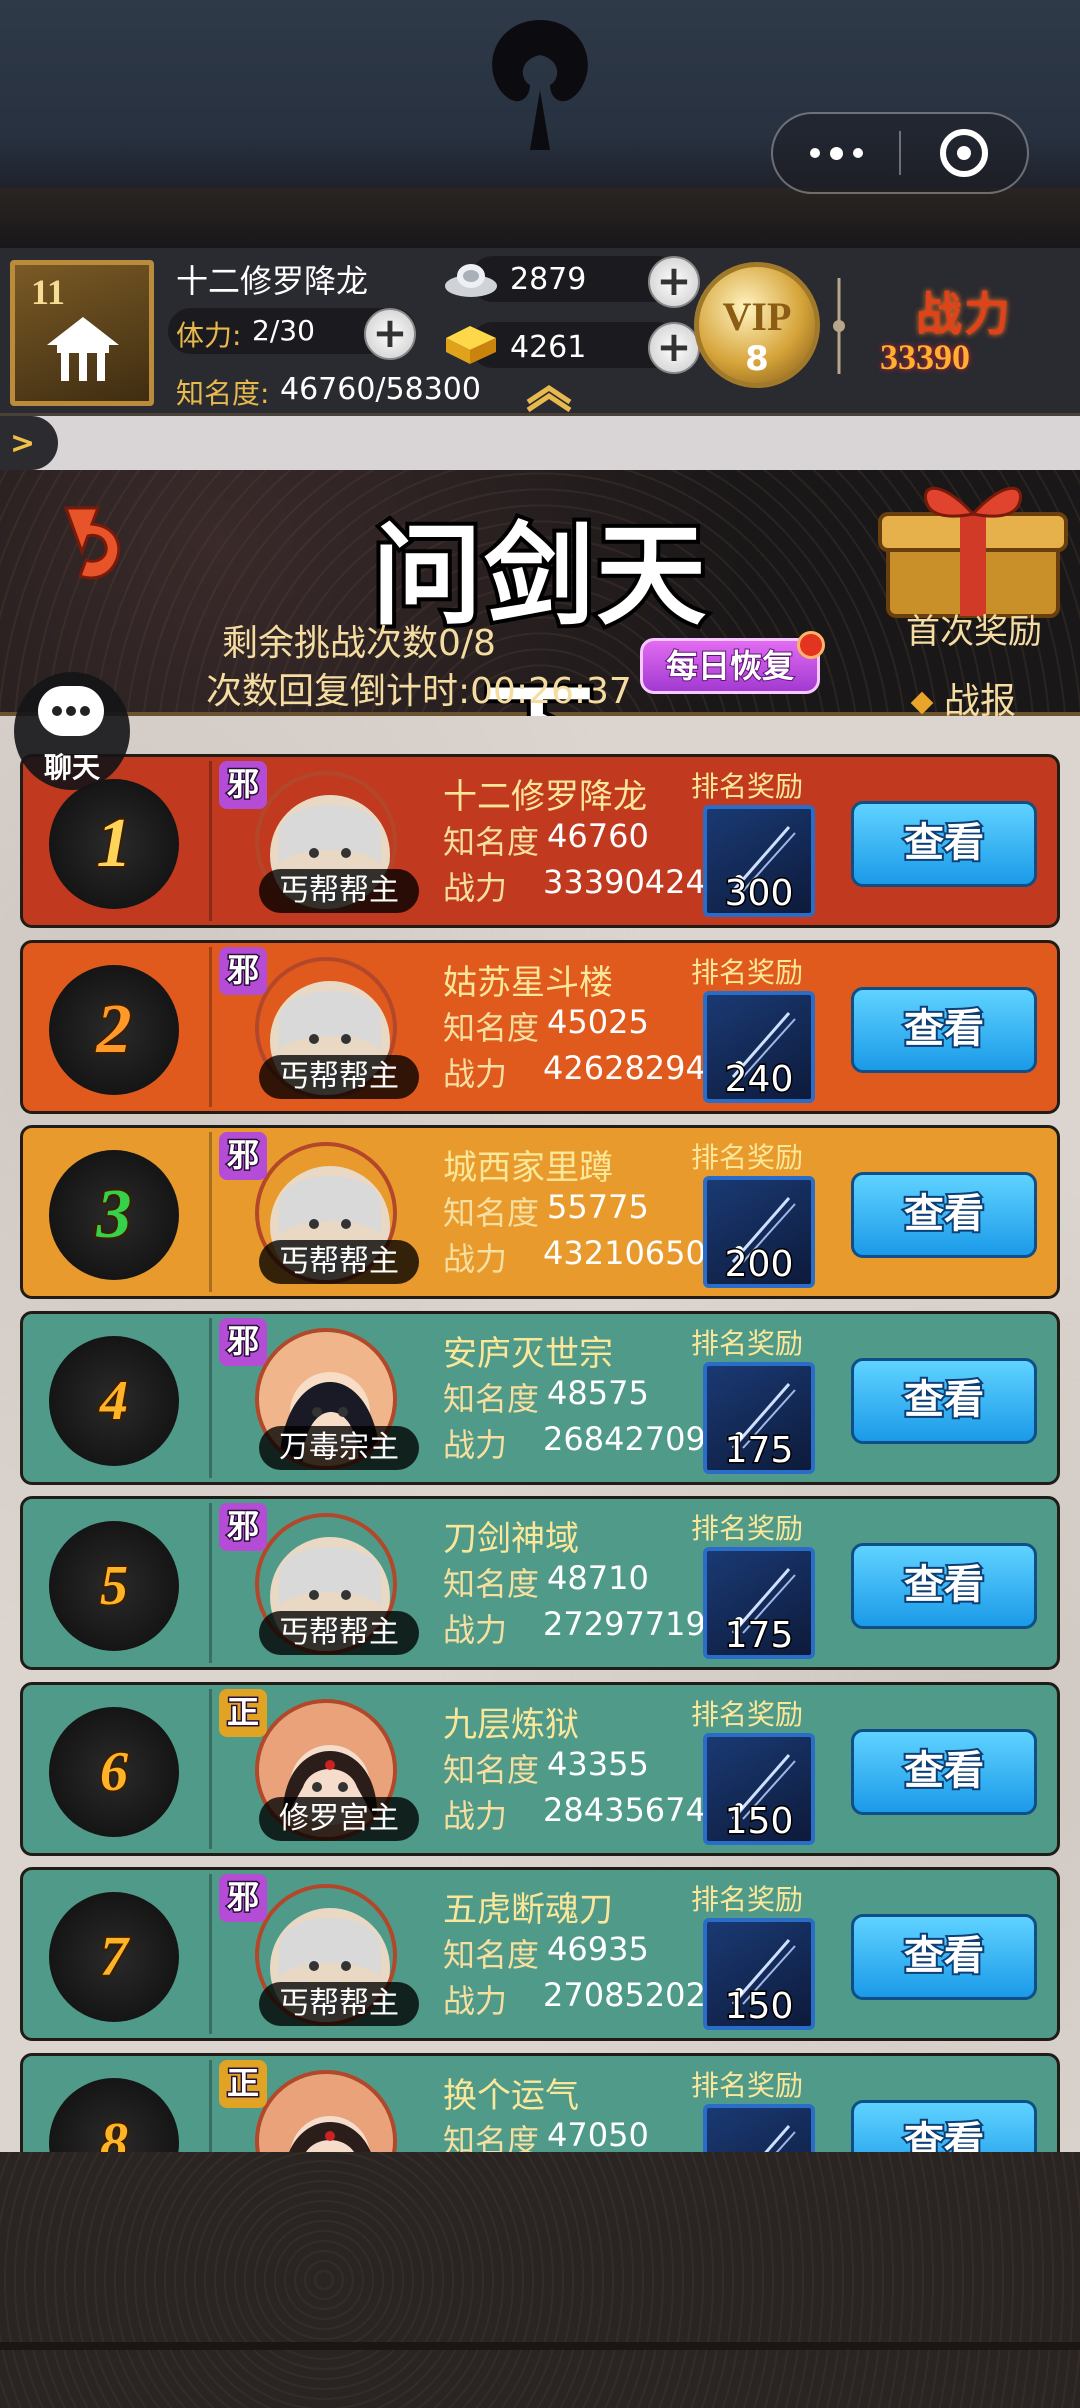  What do you see at coordinates (598, 1763) in the screenshot?
I see `fame-value: 43355` at bounding box center [598, 1763].